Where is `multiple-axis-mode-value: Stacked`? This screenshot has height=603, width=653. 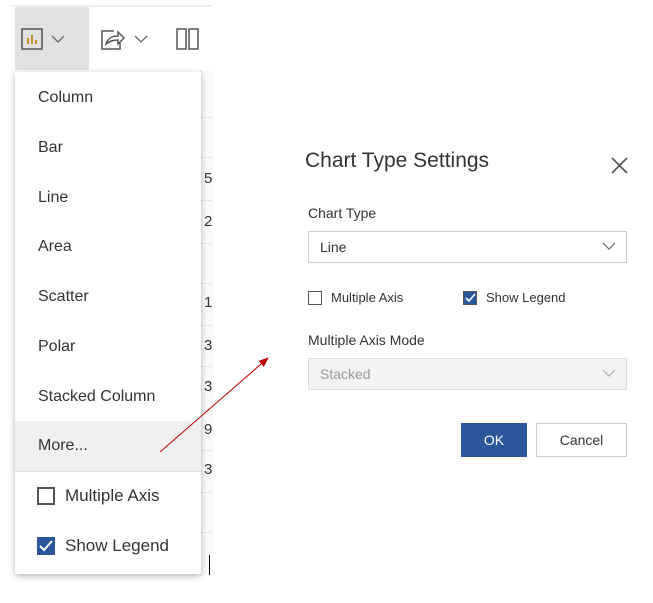
multiple-axis-mode-value: Stacked is located at coordinates (345, 374).